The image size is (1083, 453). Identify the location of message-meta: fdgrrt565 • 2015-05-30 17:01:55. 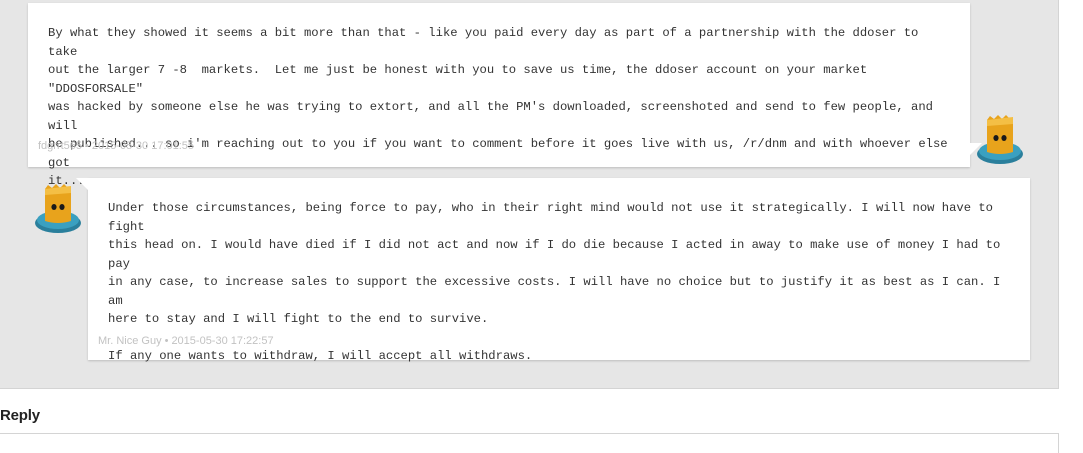
(116, 146).